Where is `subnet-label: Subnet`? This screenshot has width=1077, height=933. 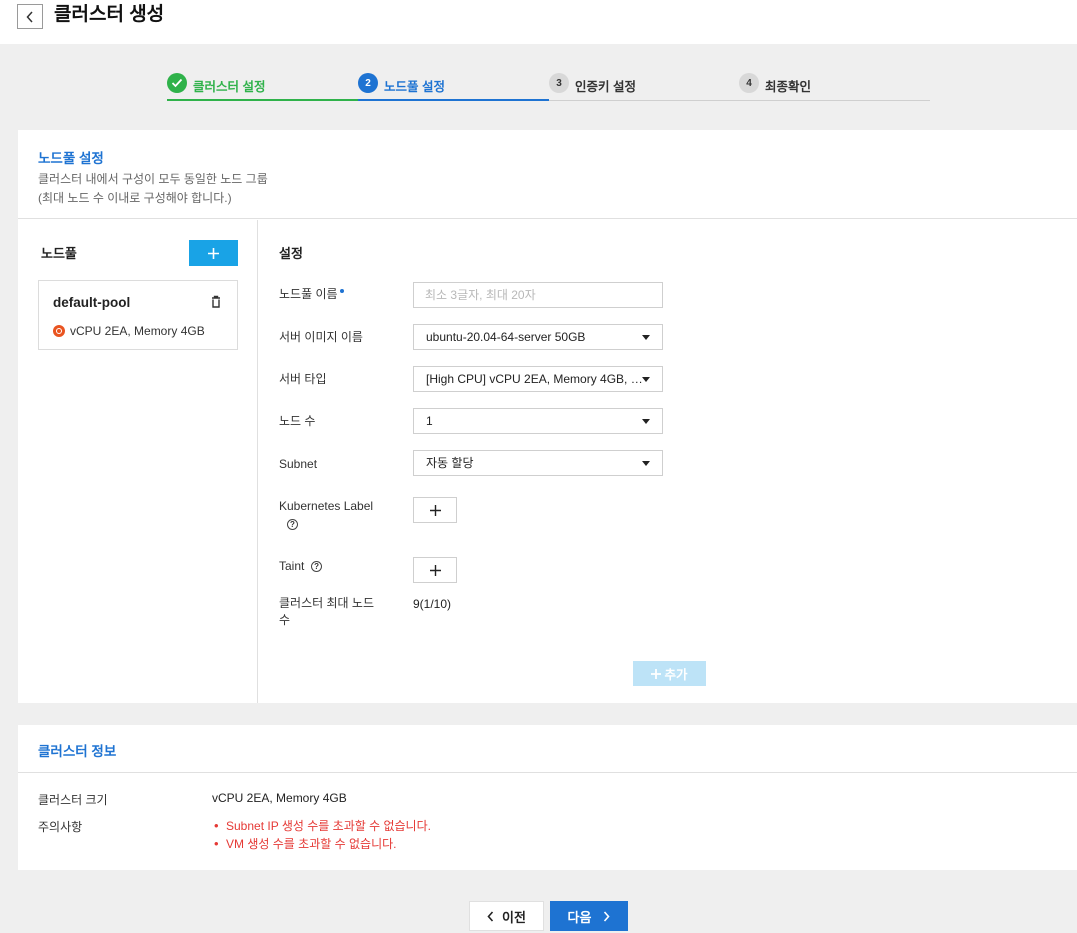 subnet-label: Subnet is located at coordinates (298, 464).